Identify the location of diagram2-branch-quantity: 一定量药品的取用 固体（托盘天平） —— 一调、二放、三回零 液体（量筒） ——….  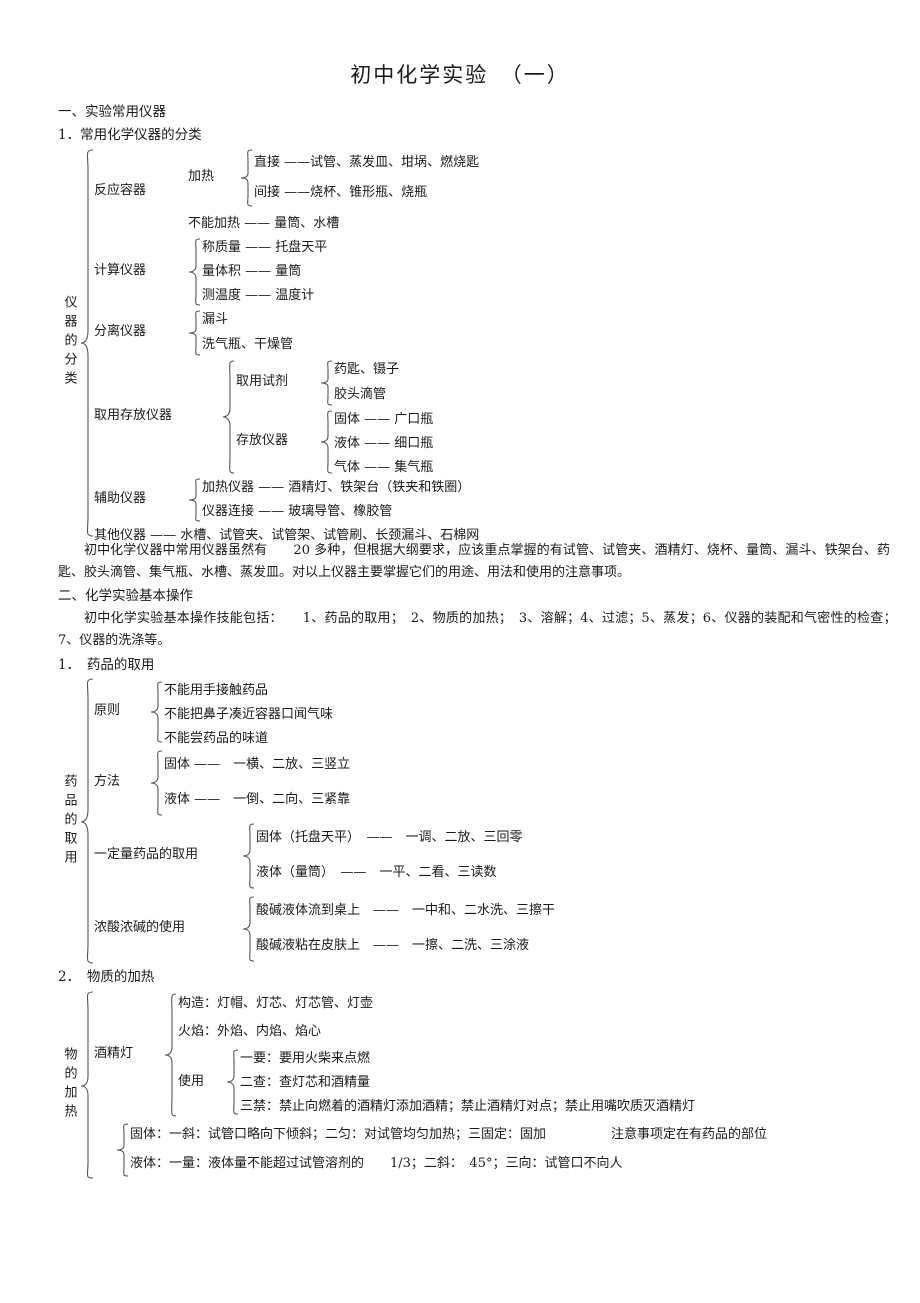
(492, 856).